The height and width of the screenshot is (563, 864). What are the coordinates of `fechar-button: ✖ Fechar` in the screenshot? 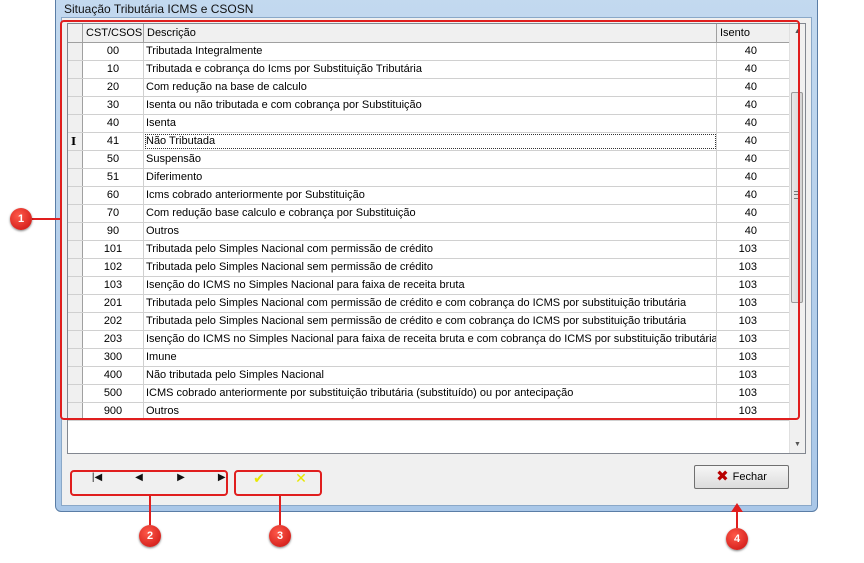 It's located at (741, 477).